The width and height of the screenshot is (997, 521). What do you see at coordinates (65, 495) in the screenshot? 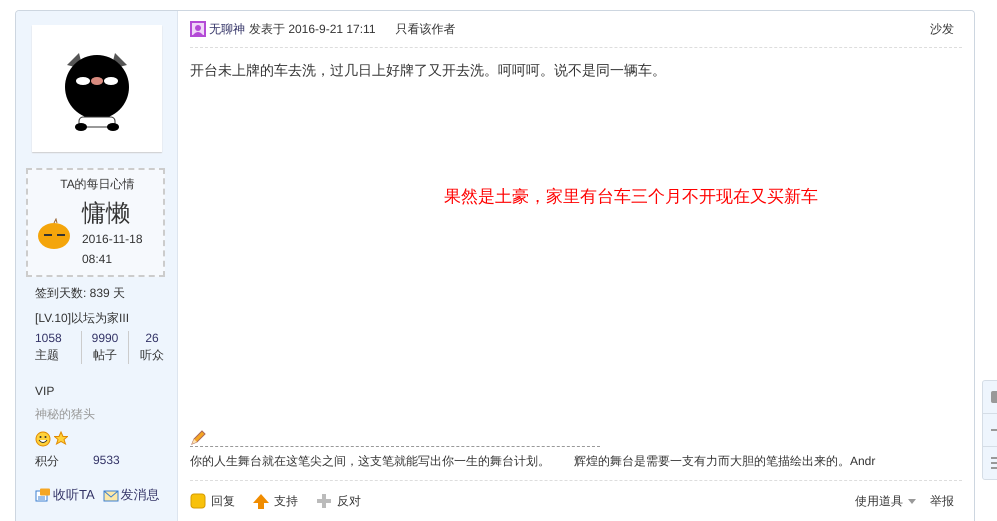
I see `follow-link: 收听TA` at bounding box center [65, 495].